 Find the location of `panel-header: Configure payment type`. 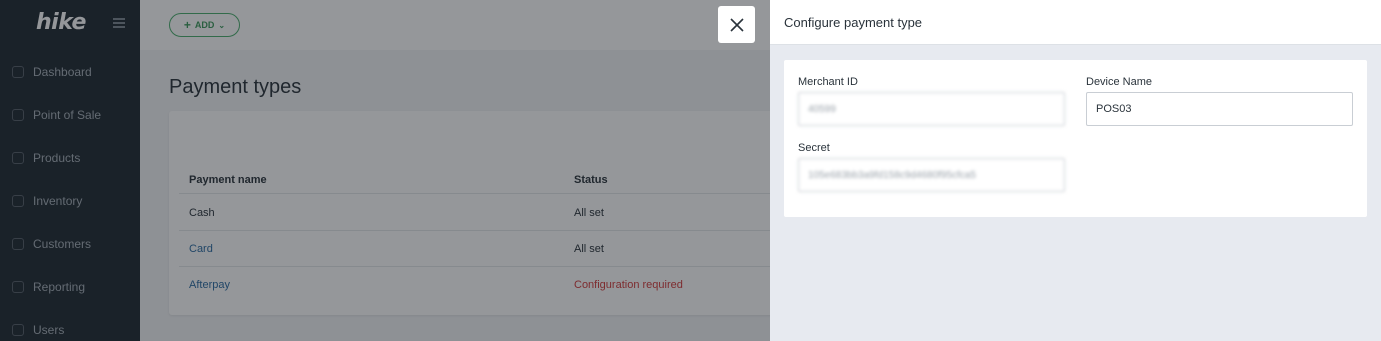

panel-header: Configure payment type is located at coordinates (1075, 22).